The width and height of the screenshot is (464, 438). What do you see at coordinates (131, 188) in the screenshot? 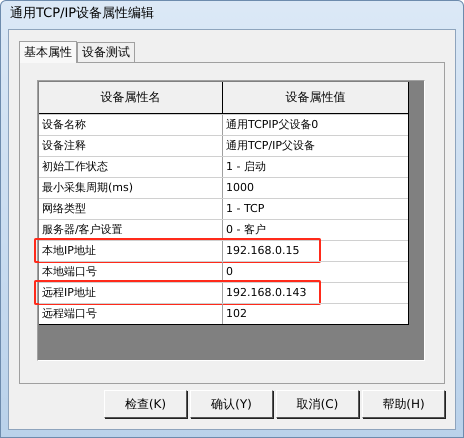
I see `table-cell: 最小采集周期(ms)` at bounding box center [131, 188].